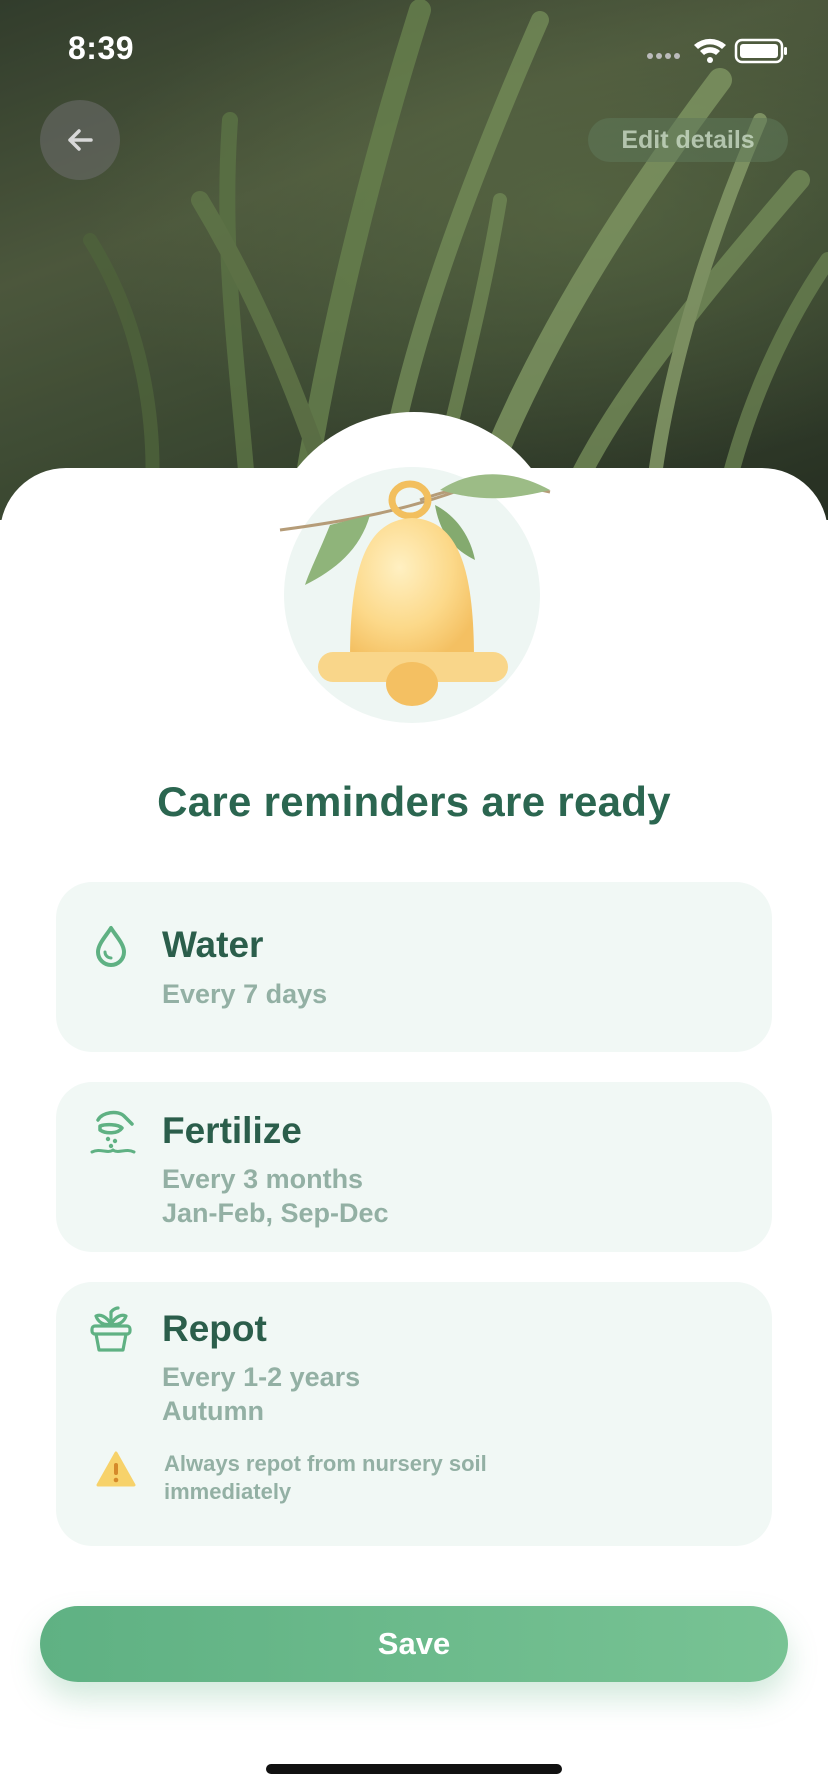 The height and width of the screenshot is (1792, 828). I want to click on wifi-icon, so click(710, 50).